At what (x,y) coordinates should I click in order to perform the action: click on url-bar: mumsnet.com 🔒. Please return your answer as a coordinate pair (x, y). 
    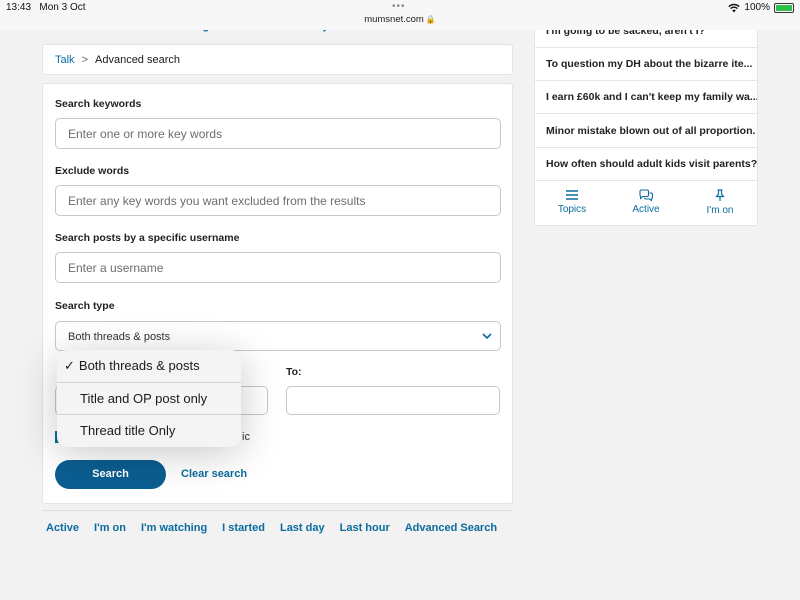
    Looking at the image, I should click on (400, 19).